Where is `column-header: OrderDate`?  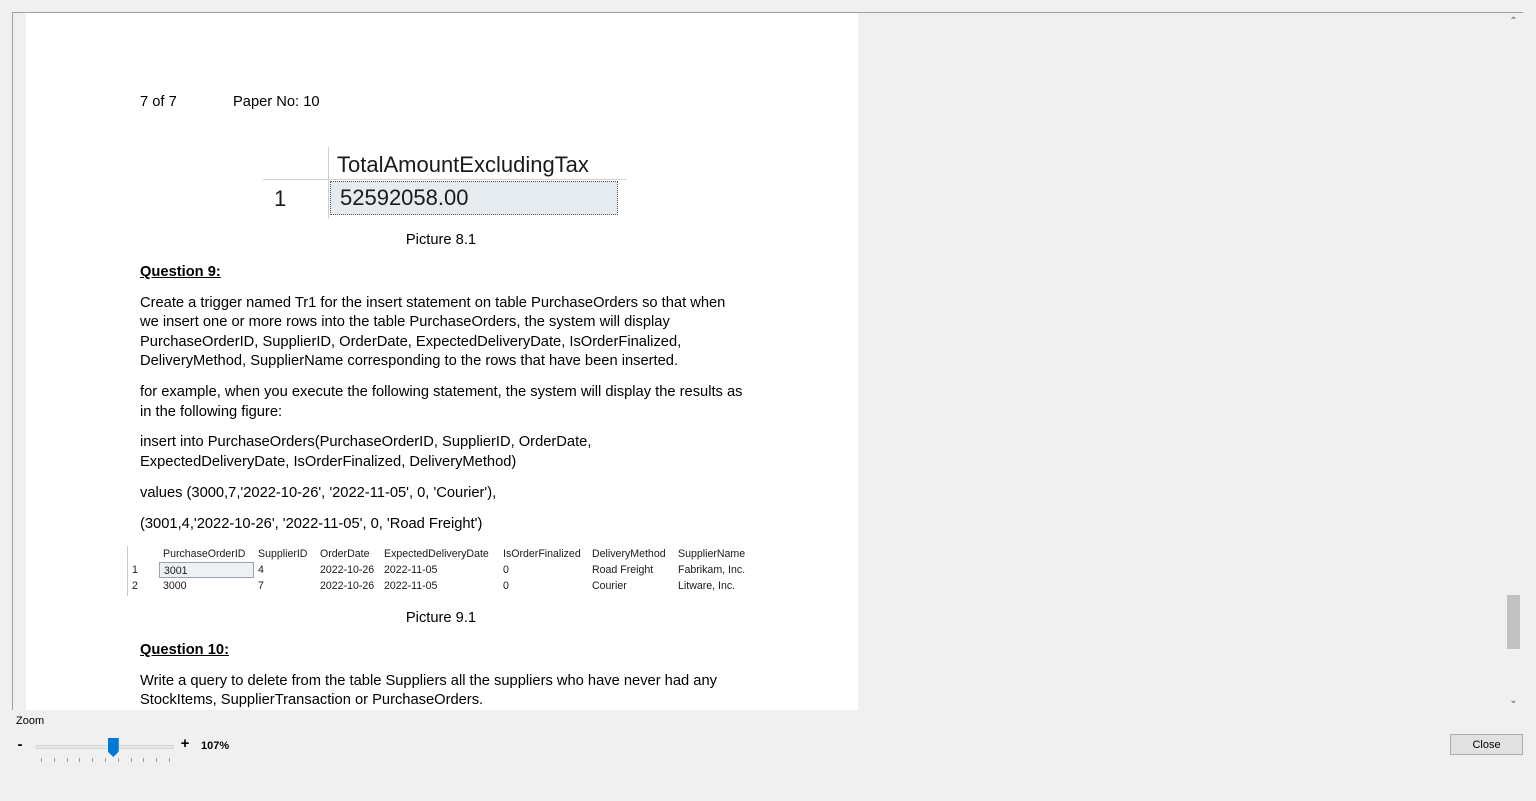 column-header: OrderDate is located at coordinates (345, 554).